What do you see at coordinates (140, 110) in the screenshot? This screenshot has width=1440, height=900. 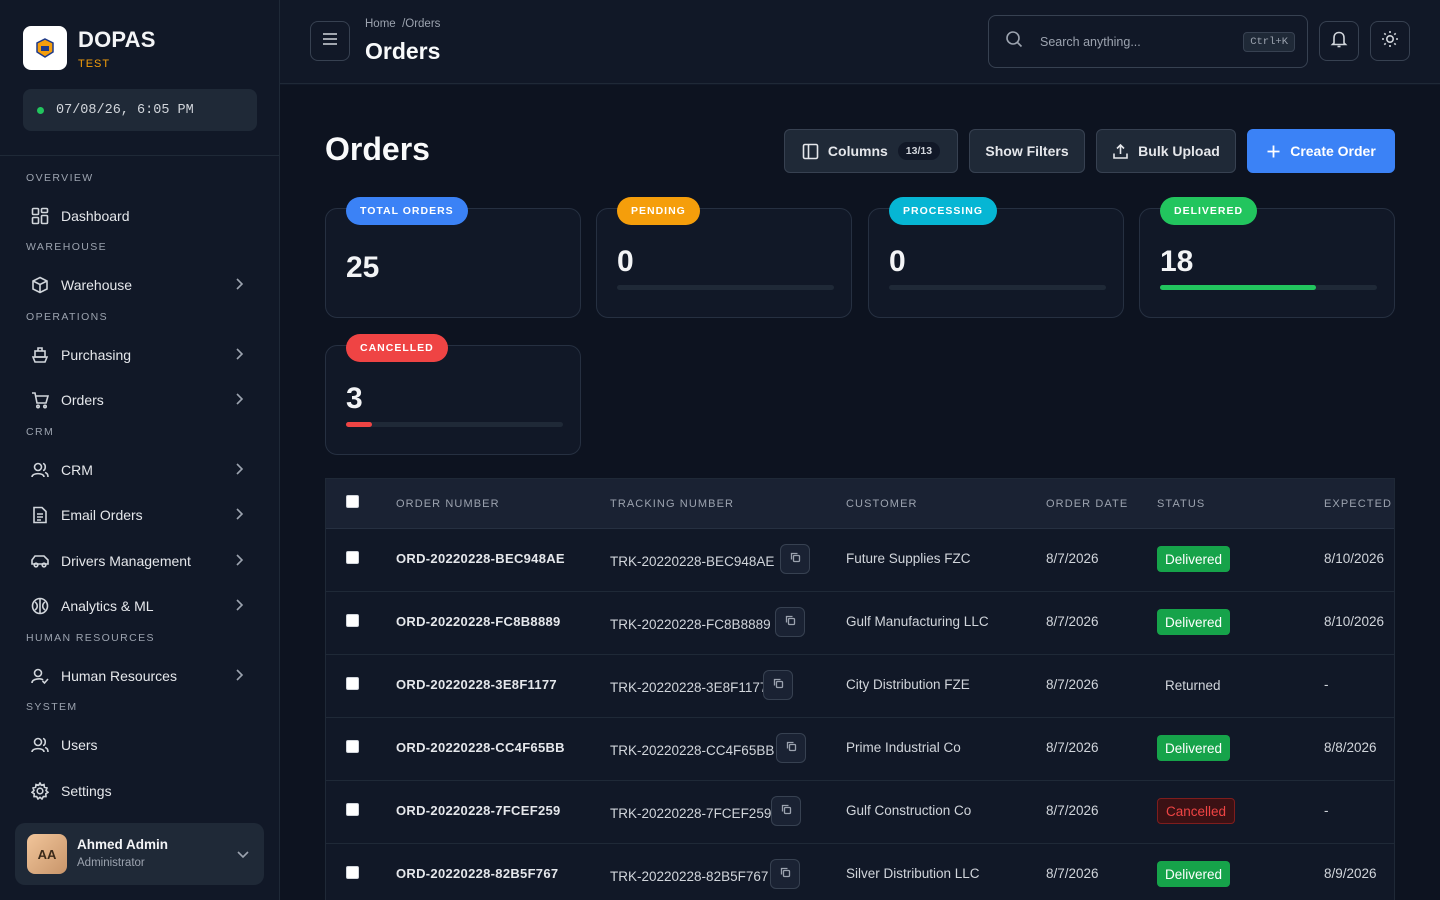 I see `clock-display: 07/08/26, 6:05 PM` at bounding box center [140, 110].